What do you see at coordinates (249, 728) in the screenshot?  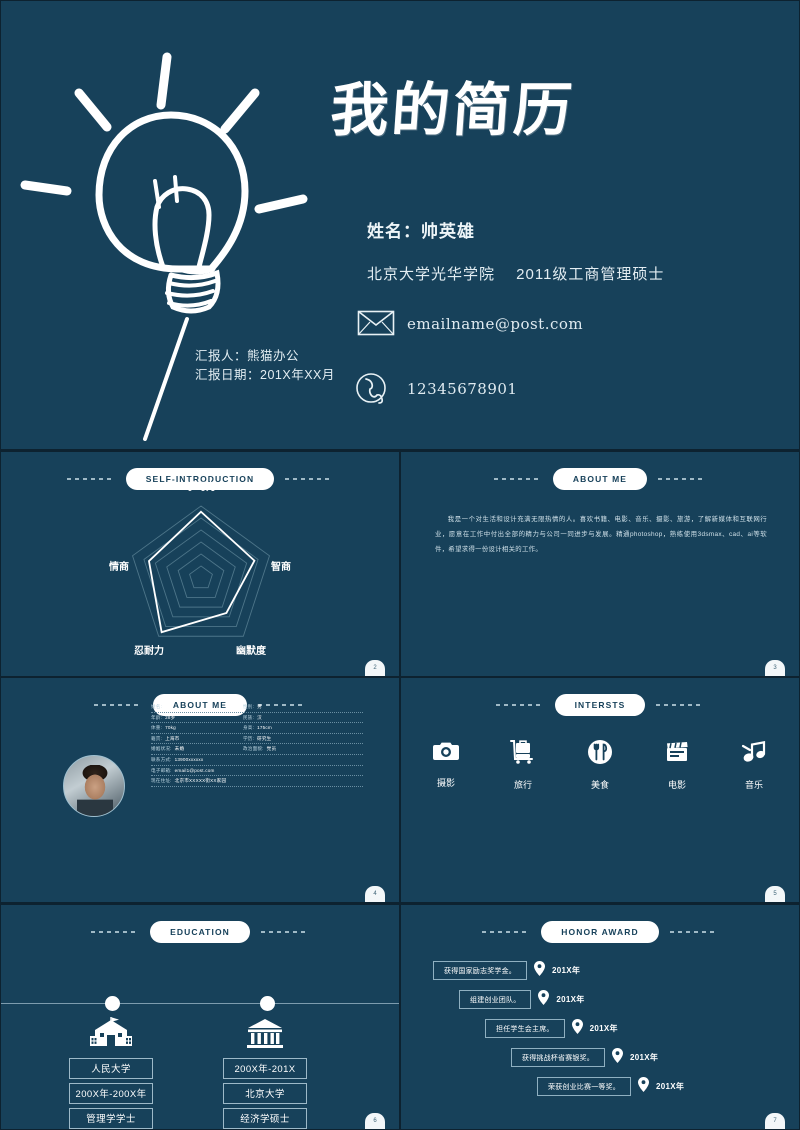 I see `profile-field-label: 身高:` at bounding box center [249, 728].